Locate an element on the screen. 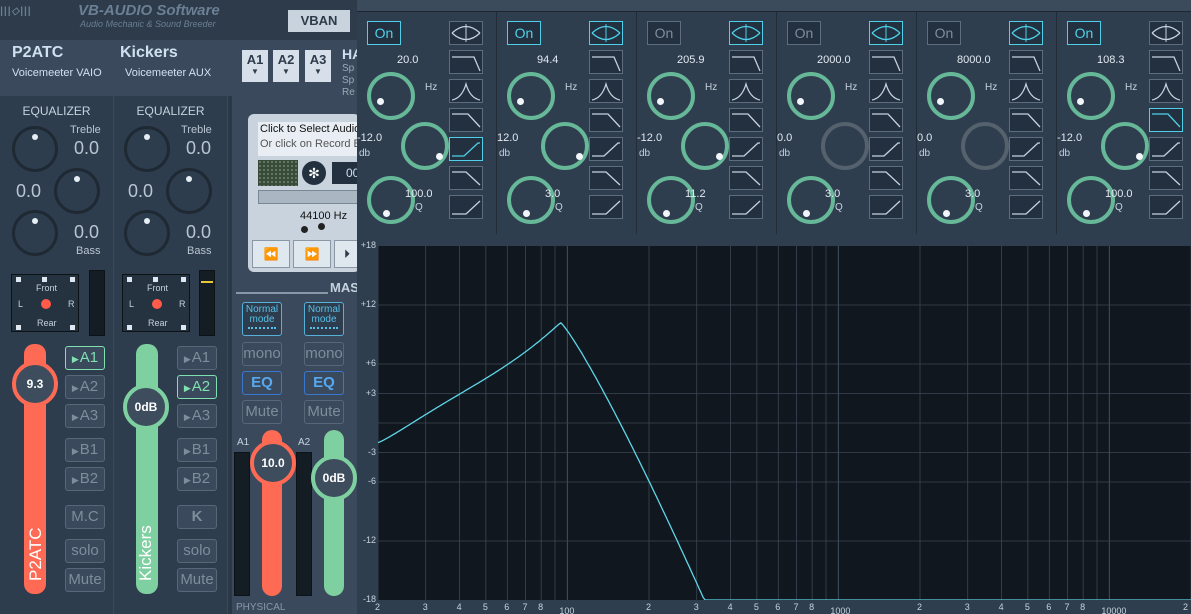  k-button: K is located at coordinates (197, 517).